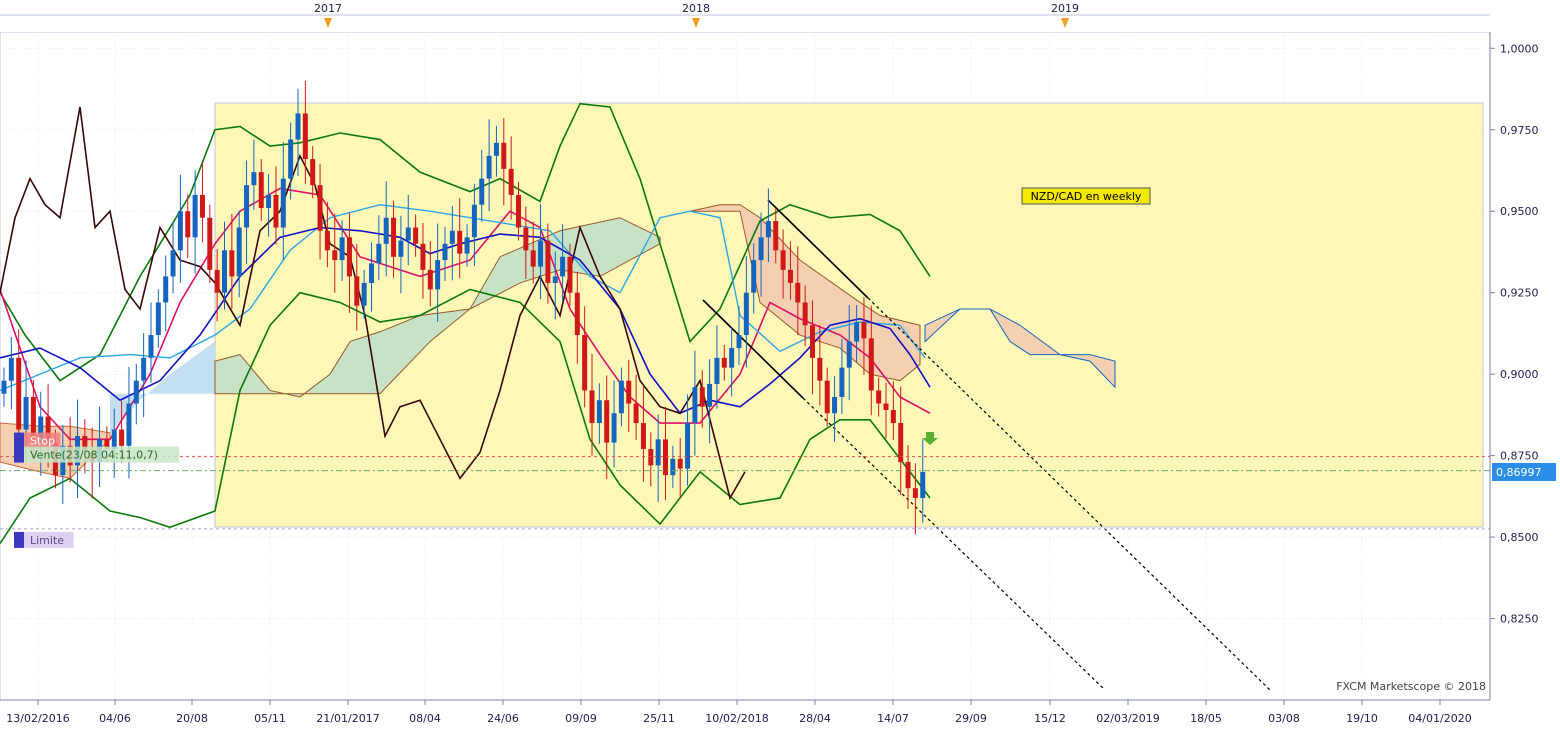 The image size is (1560, 731). Describe the element at coordinates (115, 718) in the screenshot. I see `x-tick-label: 04/06` at that location.